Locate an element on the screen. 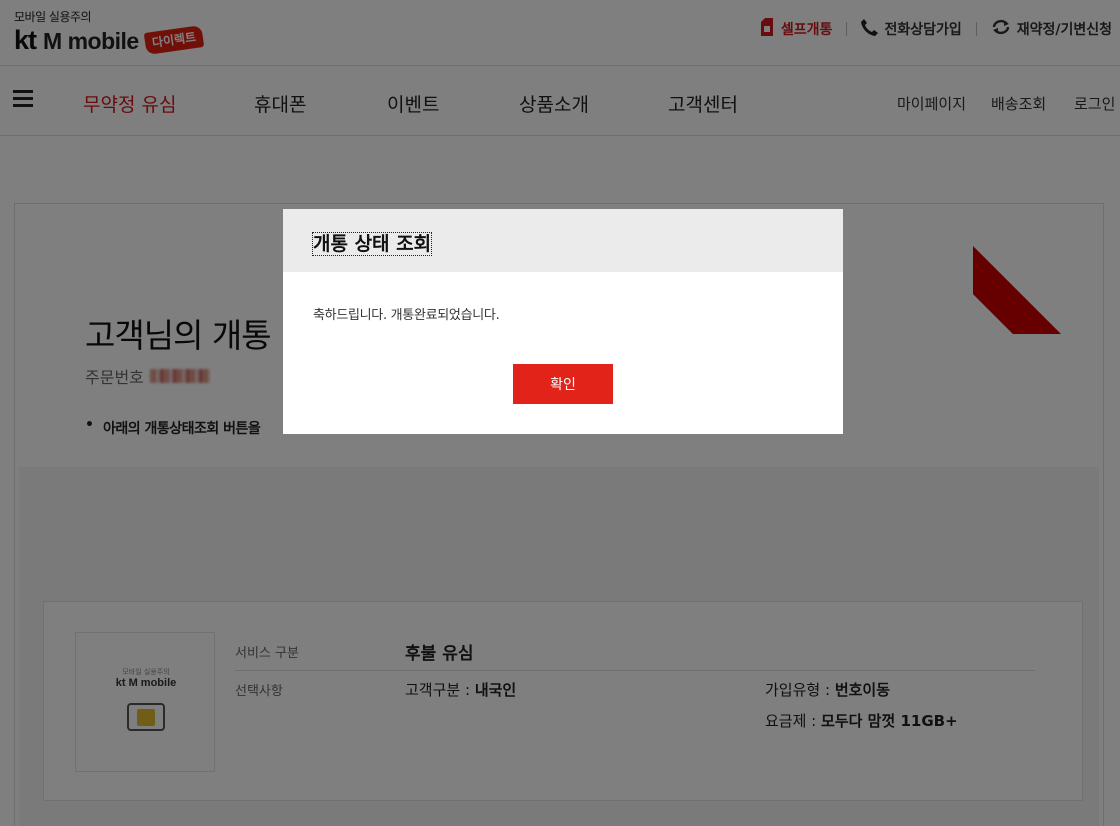 This screenshot has width=1120, height=826. confirm-button: 확인 is located at coordinates (563, 384).